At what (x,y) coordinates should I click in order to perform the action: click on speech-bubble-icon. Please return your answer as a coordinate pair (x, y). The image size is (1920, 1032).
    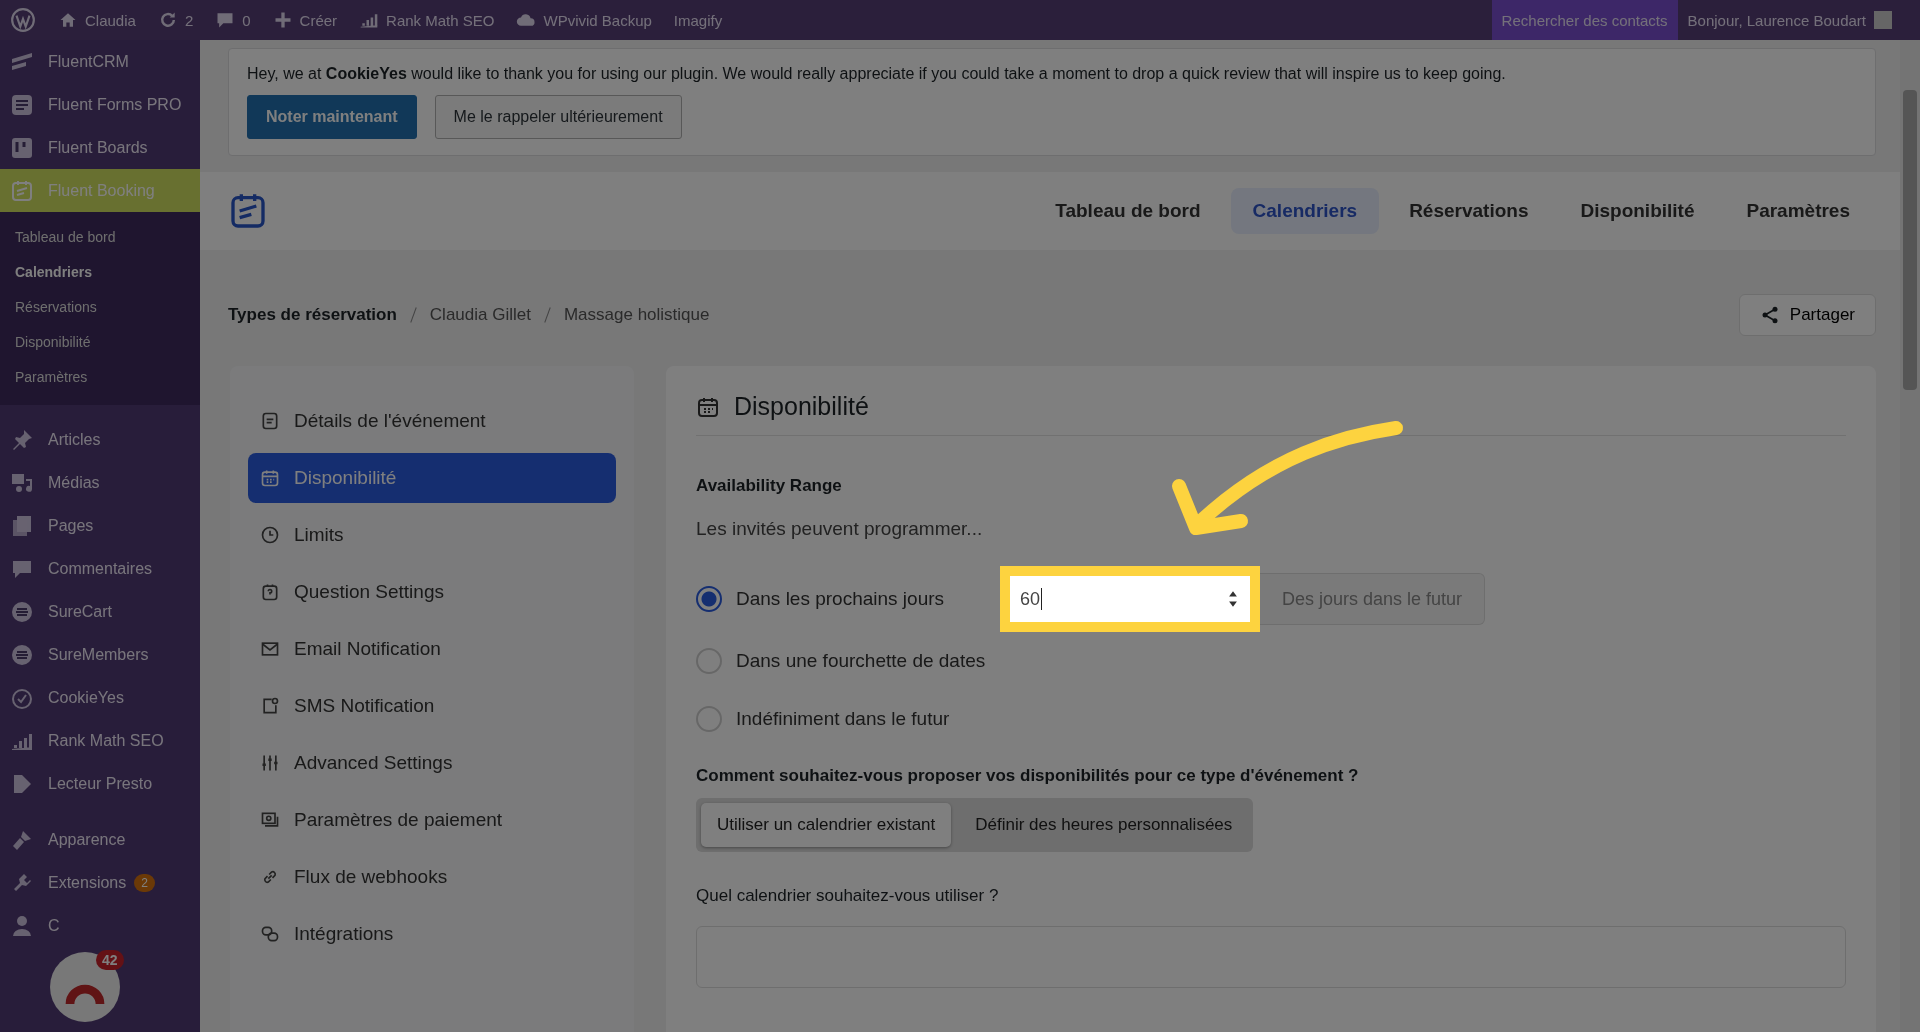
    Looking at the image, I should click on (225, 20).